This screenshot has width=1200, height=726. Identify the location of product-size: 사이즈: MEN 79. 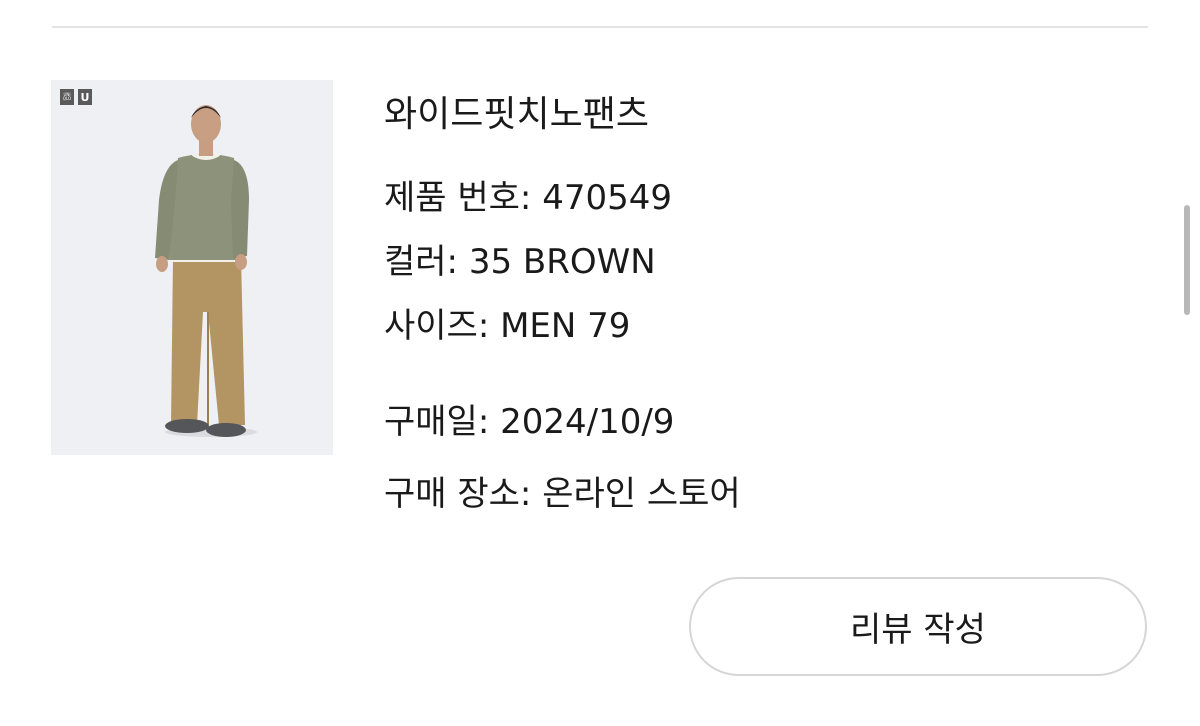
(507, 326).